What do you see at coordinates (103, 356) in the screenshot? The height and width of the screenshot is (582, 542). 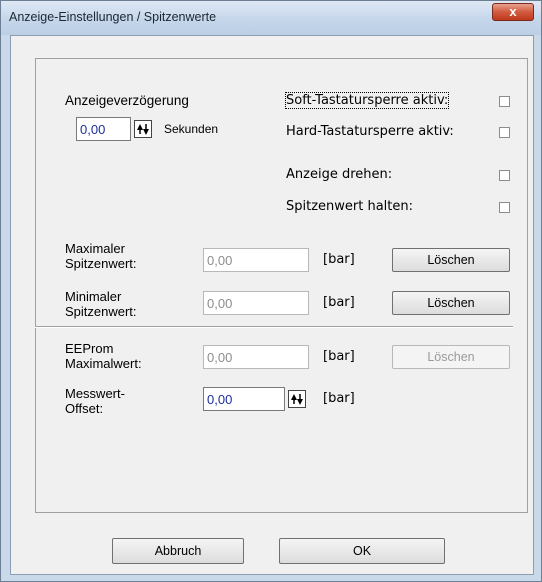 I see `eeprom-max-label: EEProm Maximalwert:` at bounding box center [103, 356].